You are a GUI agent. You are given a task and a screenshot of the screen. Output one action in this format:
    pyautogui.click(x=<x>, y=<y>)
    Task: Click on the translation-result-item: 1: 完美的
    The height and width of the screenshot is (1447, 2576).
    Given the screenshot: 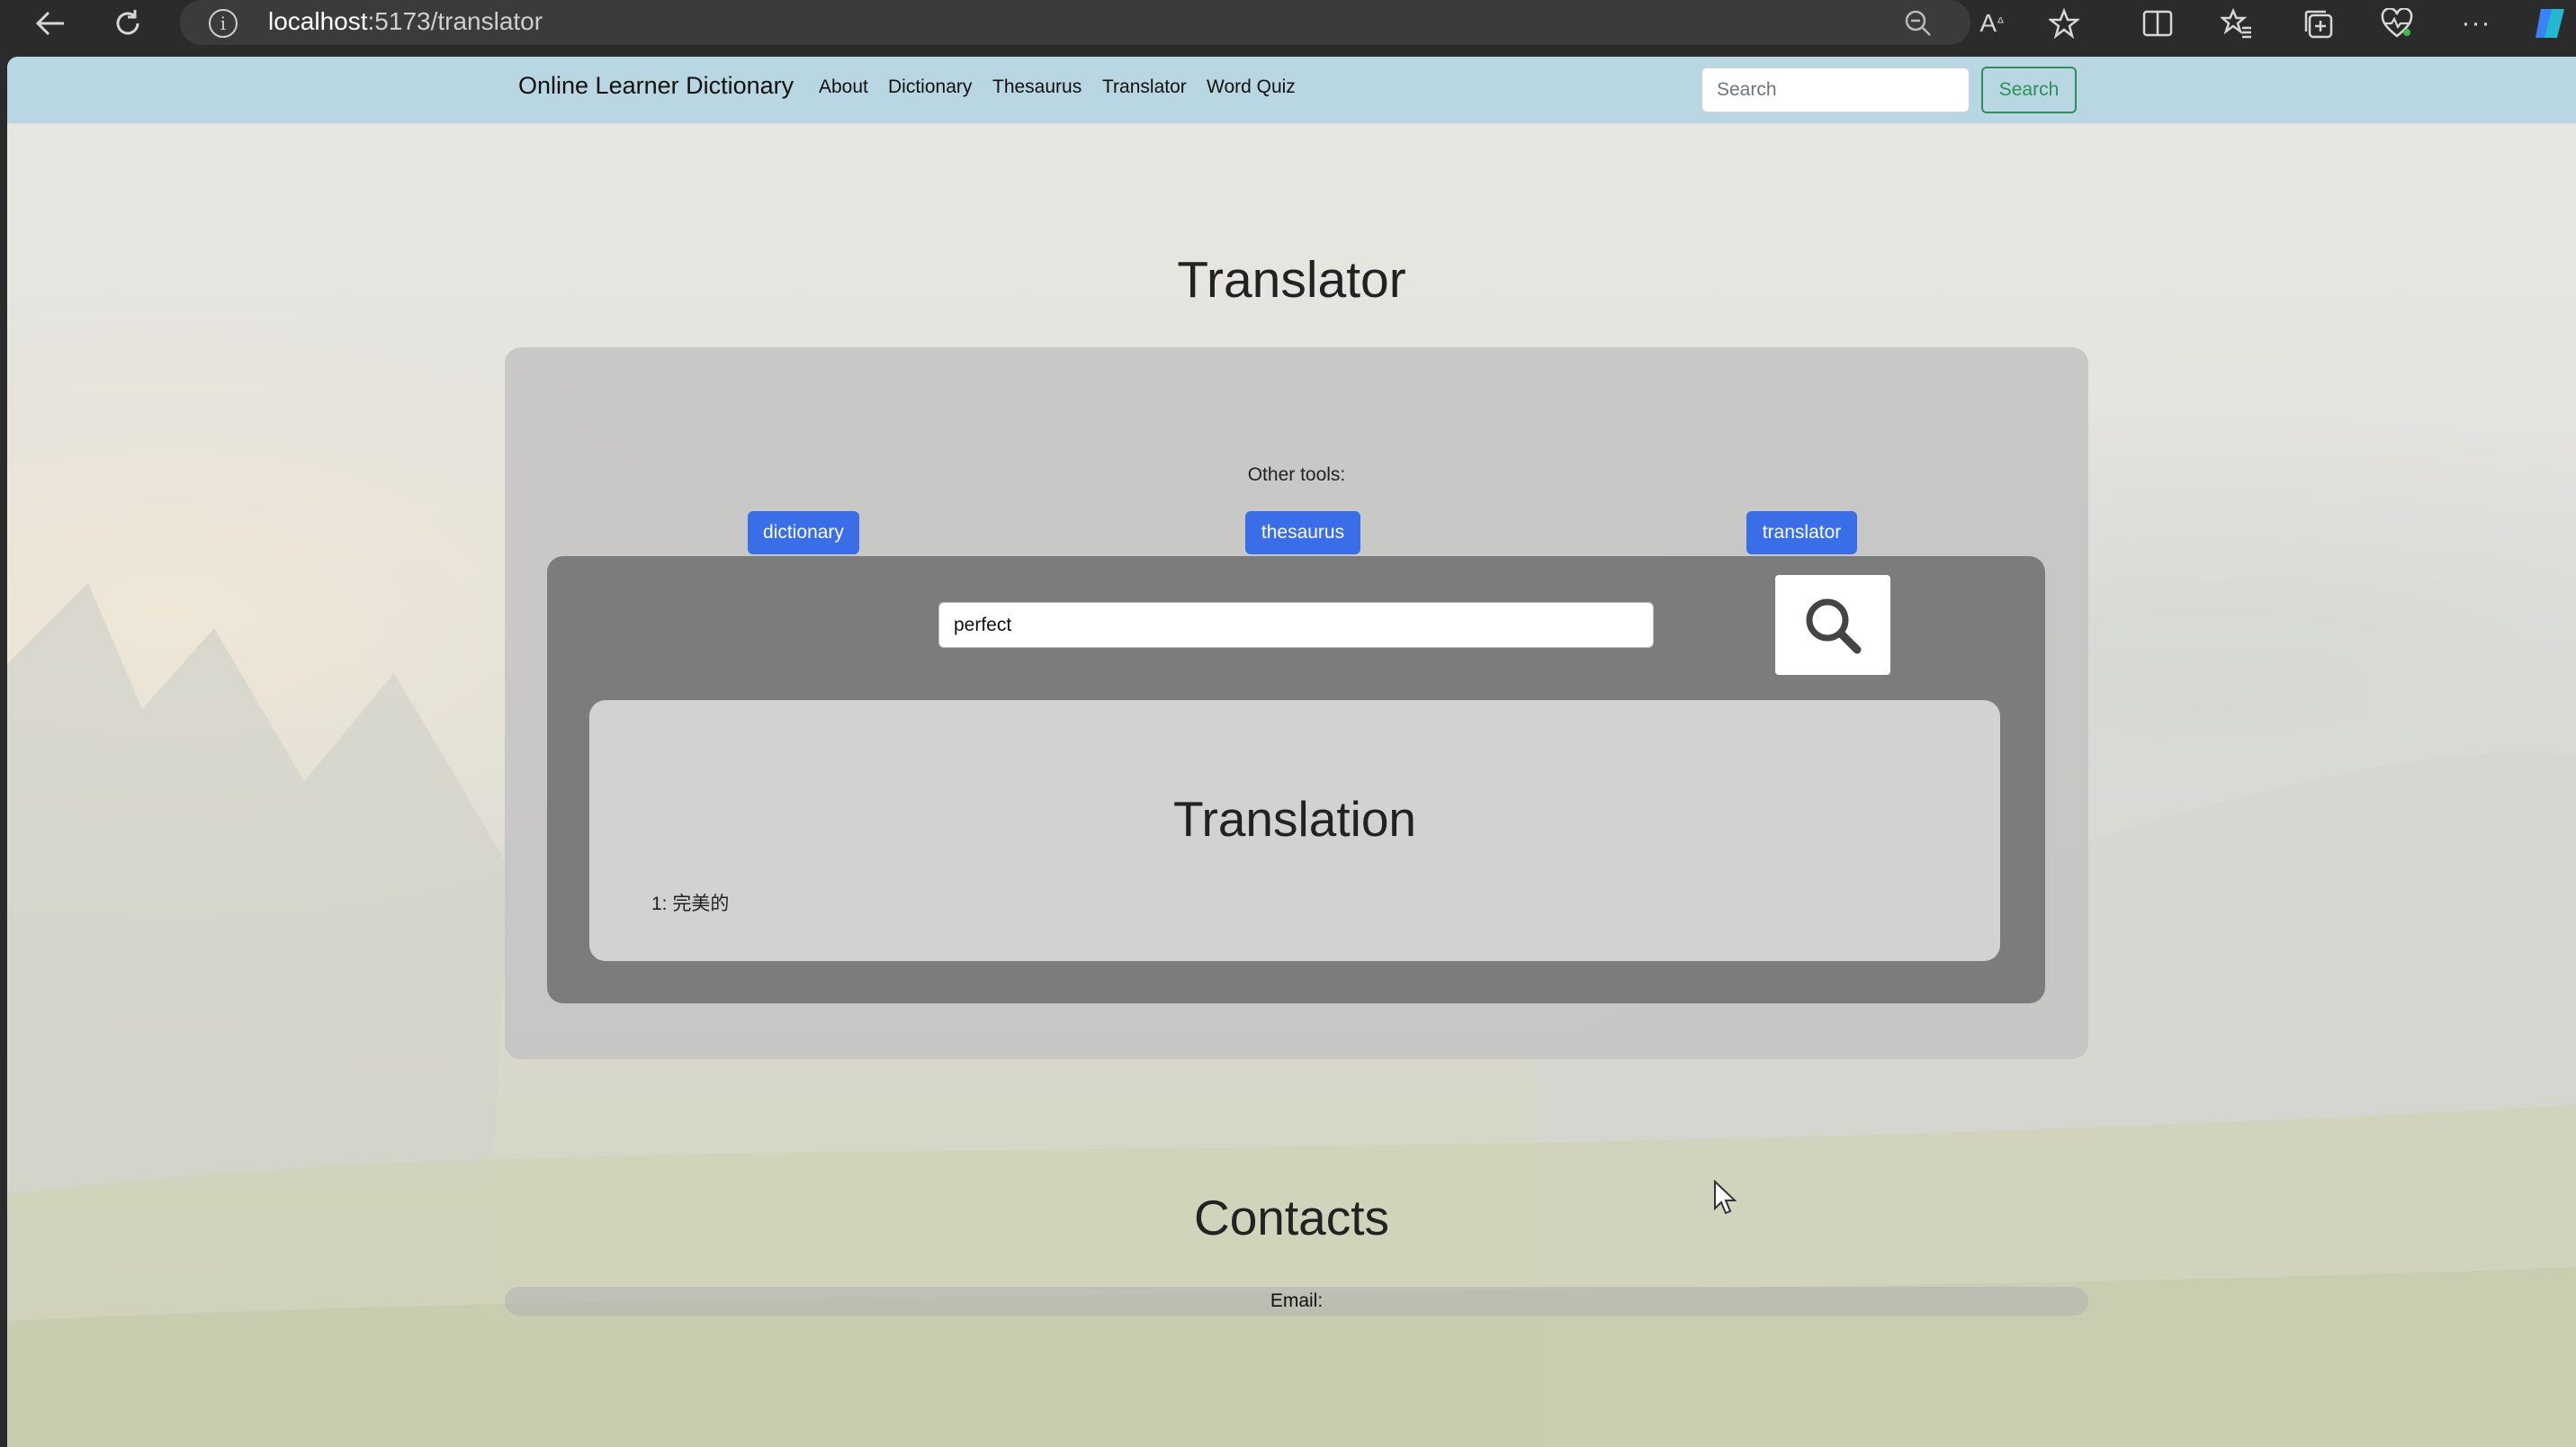 What is the action you would take?
    pyautogui.click(x=691, y=904)
    